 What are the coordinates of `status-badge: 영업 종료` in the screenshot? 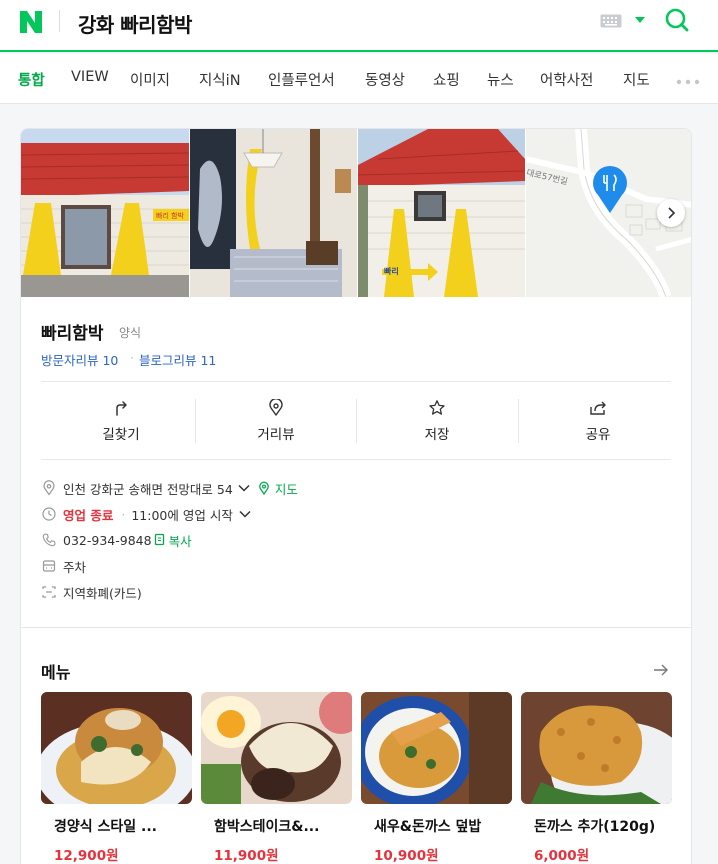 It's located at (88, 515).